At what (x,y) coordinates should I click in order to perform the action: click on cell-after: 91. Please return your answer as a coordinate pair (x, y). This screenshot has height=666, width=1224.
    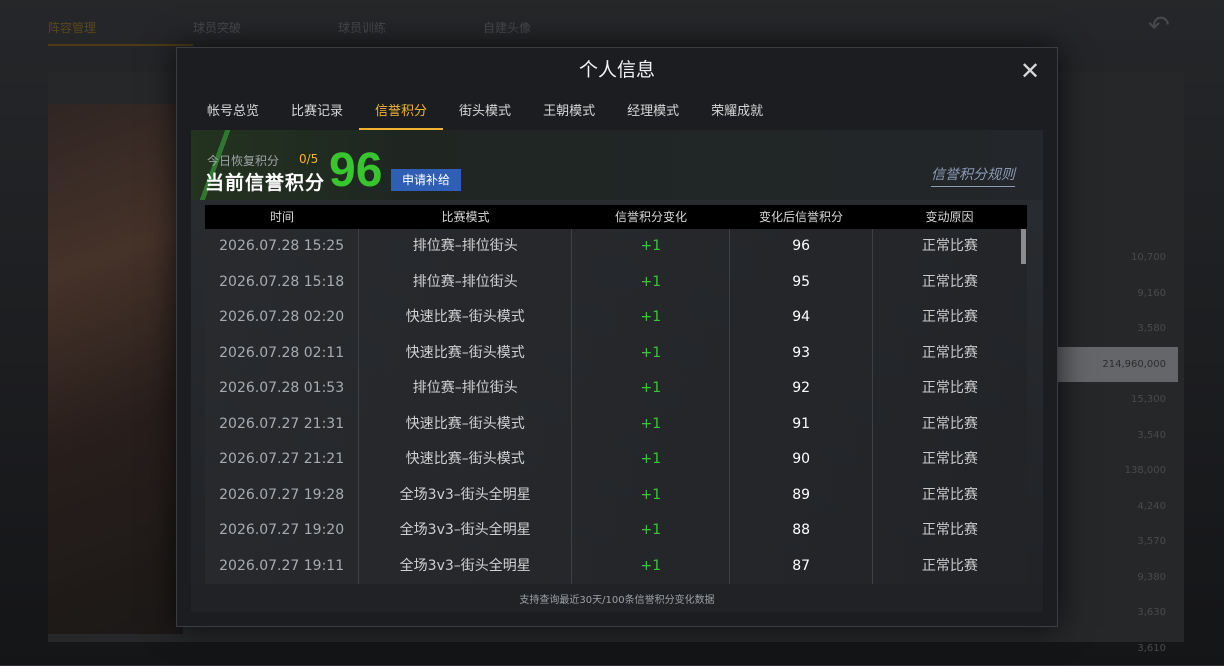
    Looking at the image, I should click on (801, 425).